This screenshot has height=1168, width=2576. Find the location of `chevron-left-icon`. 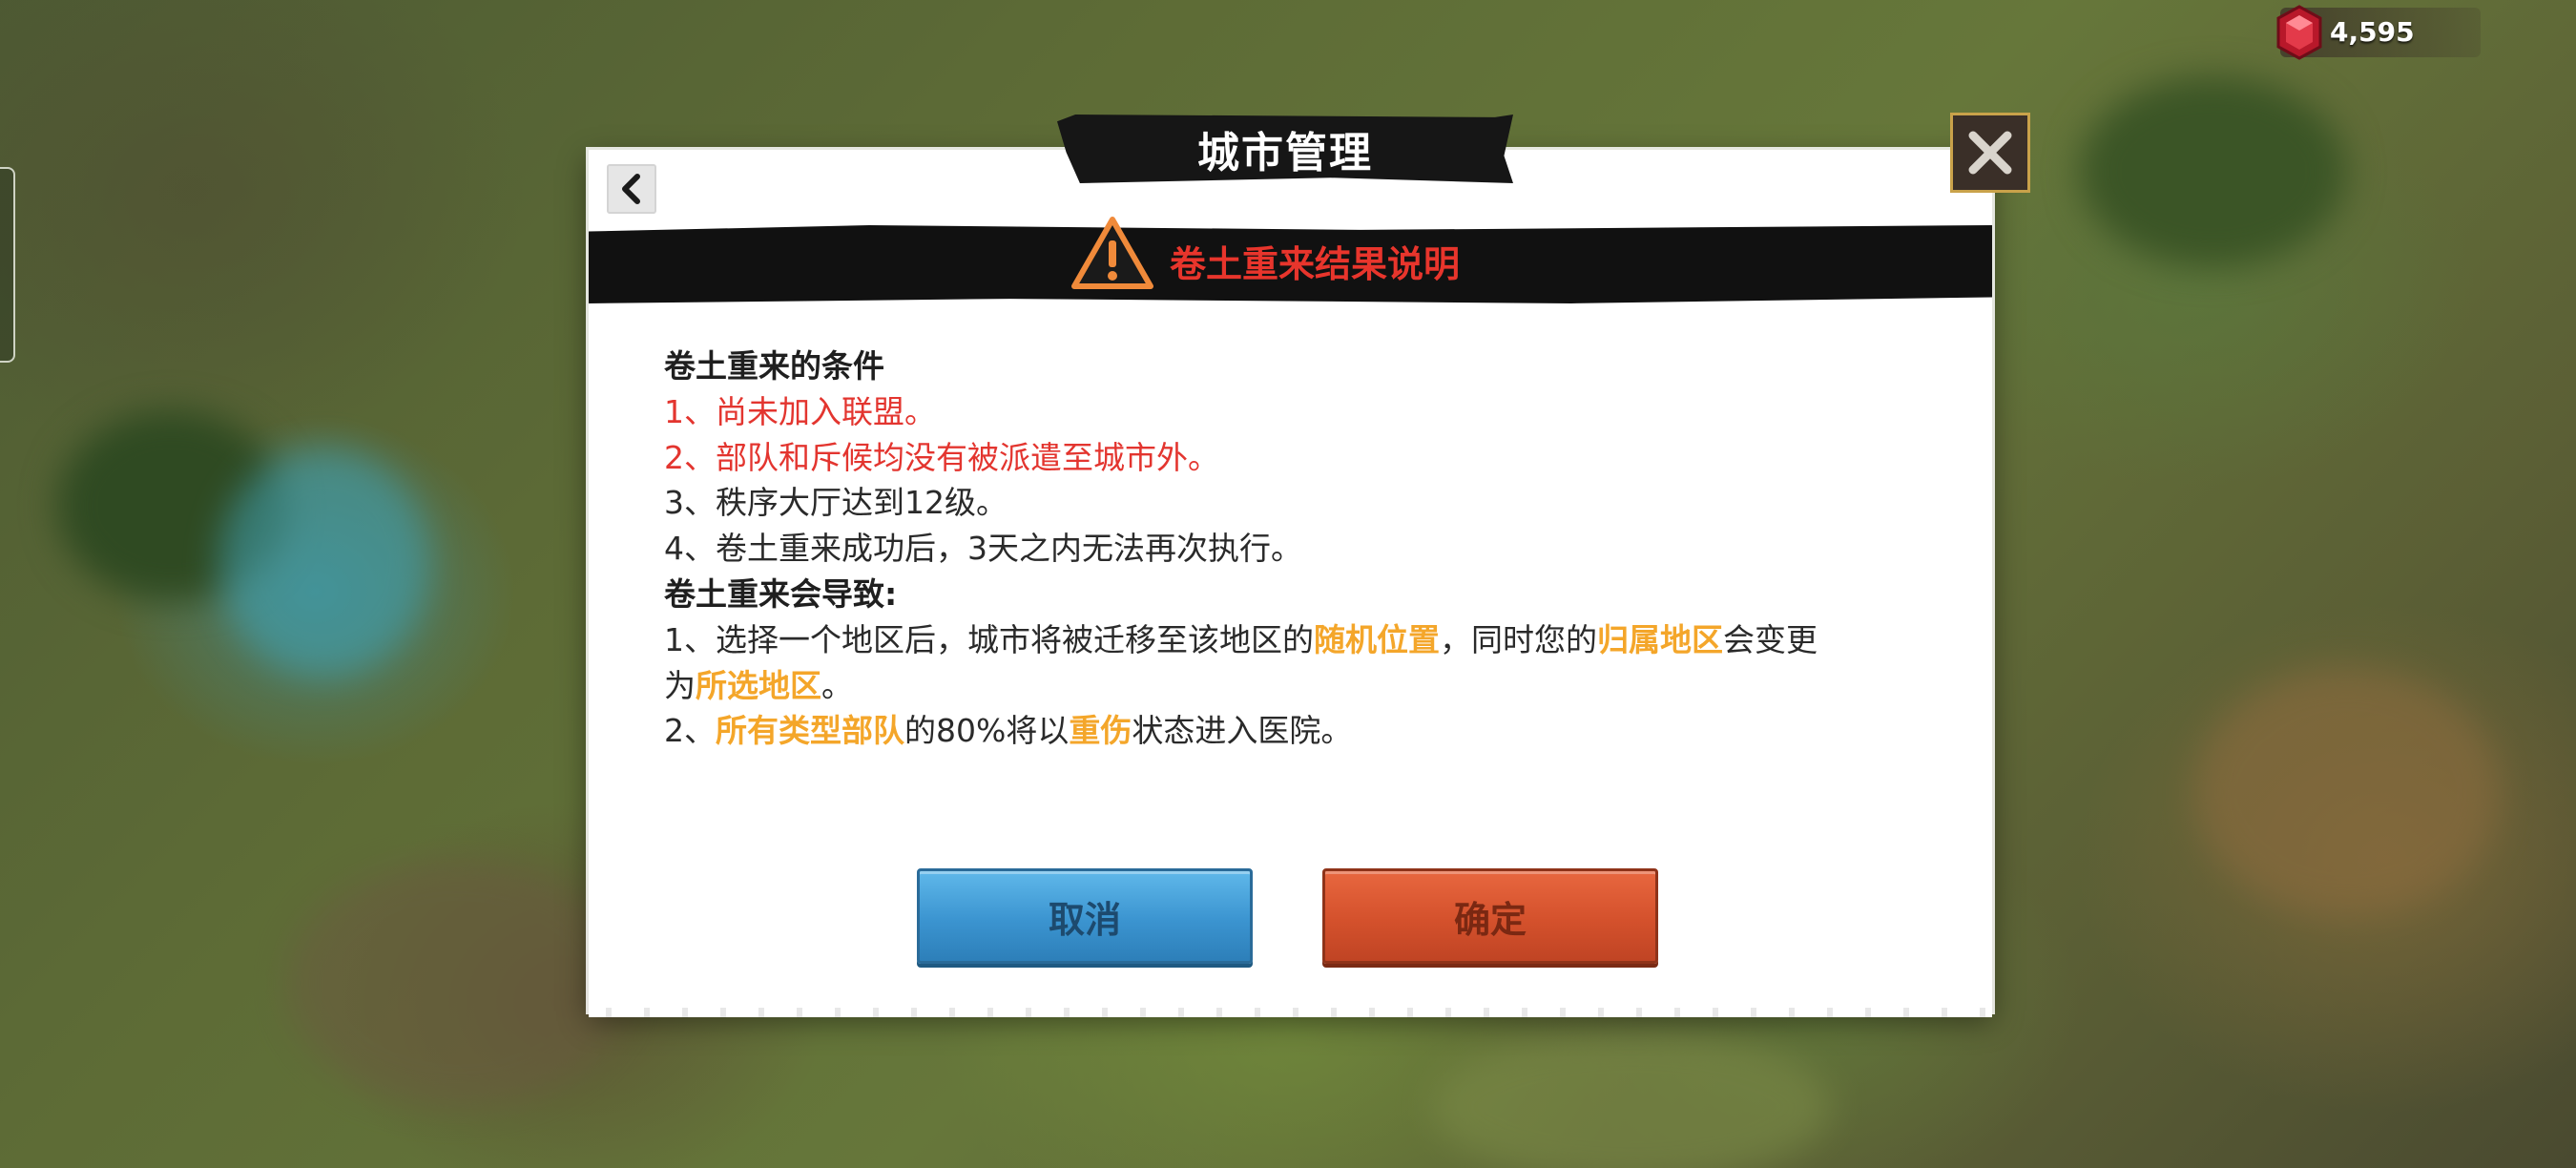

chevron-left-icon is located at coordinates (631, 189).